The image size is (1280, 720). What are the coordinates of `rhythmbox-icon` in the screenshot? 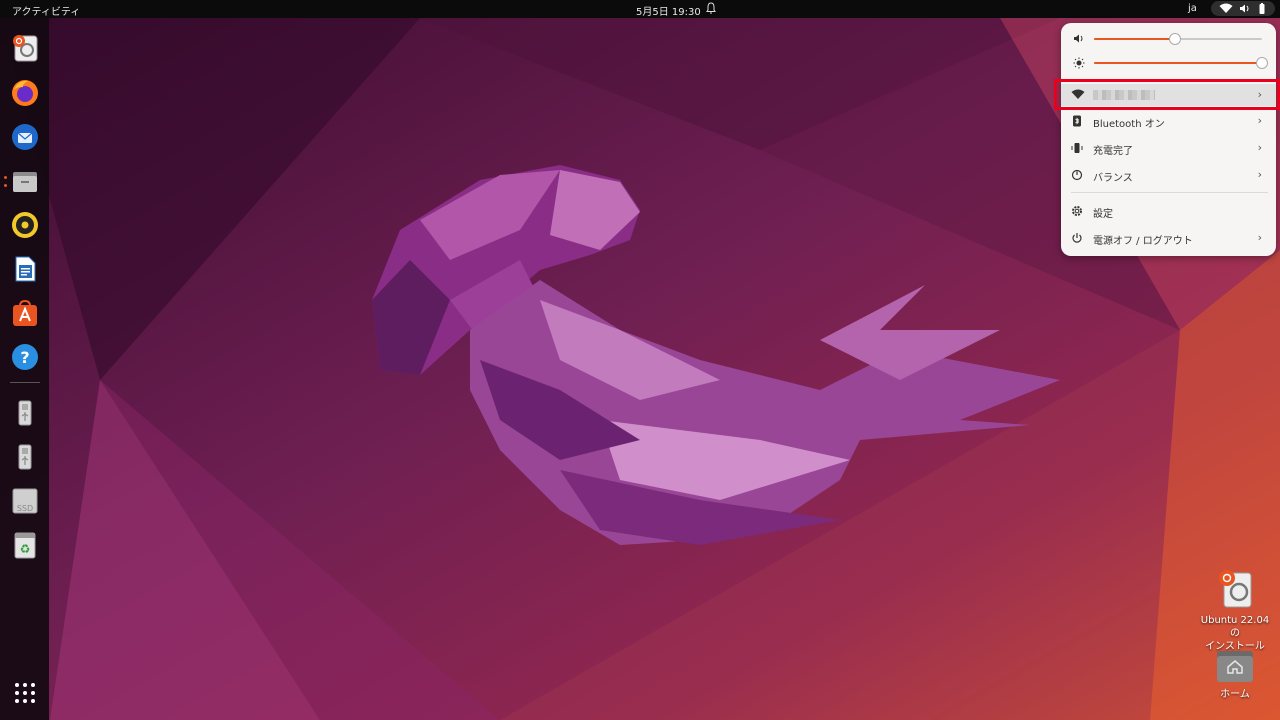 It's located at (24, 224).